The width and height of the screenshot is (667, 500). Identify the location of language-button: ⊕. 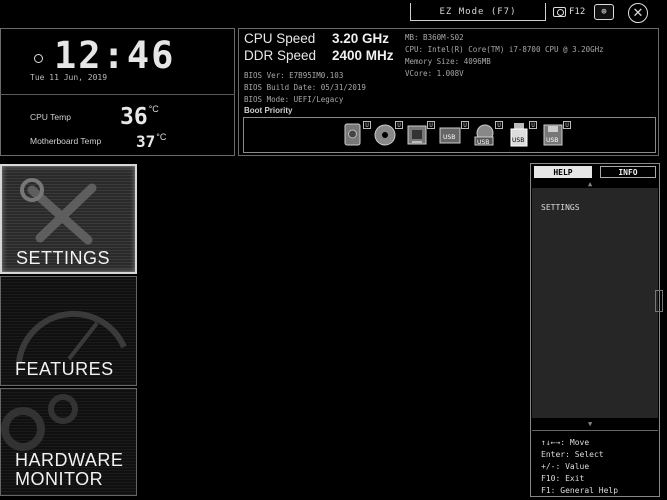
(604, 12).